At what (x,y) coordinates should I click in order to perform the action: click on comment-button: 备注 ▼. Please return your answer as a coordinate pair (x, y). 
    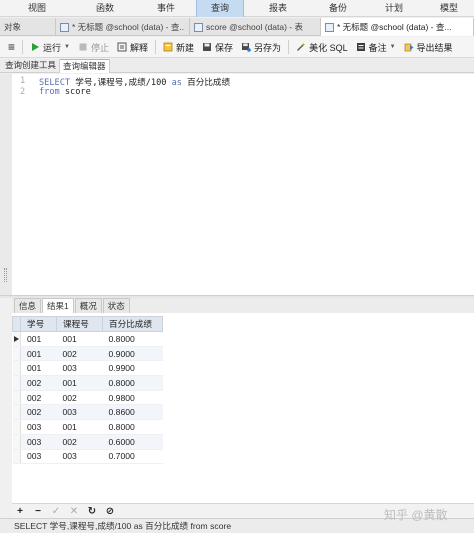
    Looking at the image, I should click on (376, 47).